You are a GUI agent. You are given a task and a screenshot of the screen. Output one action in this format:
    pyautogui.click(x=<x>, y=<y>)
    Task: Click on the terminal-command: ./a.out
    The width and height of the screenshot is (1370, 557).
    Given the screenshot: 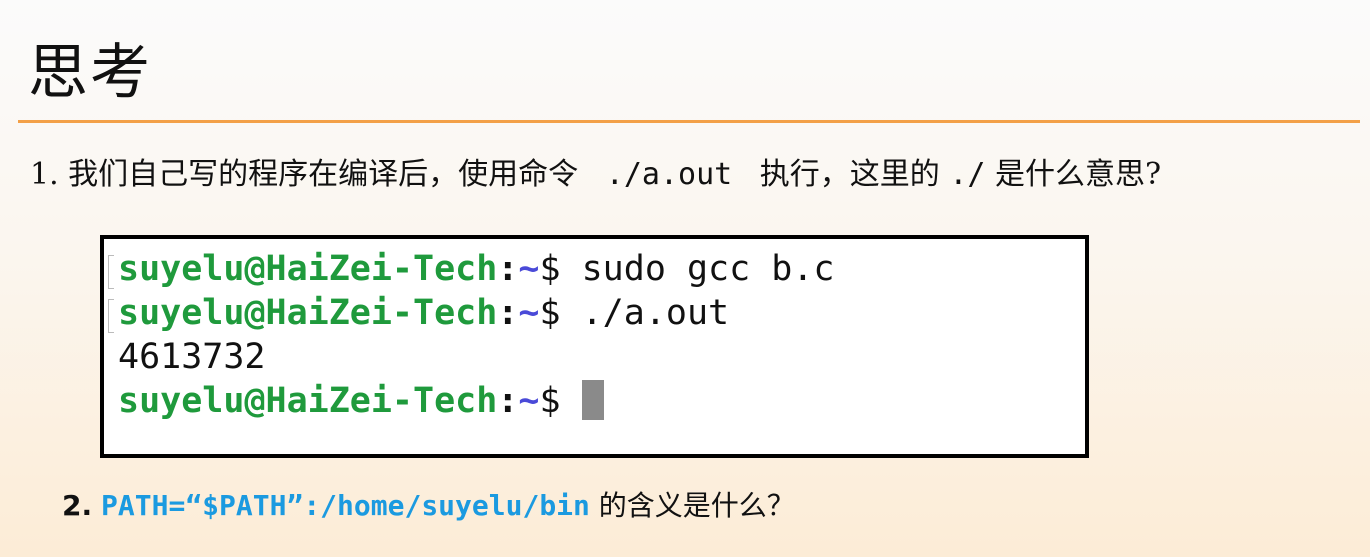 What is the action you would take?
    pyautogui.click(x=655, y=313)
    